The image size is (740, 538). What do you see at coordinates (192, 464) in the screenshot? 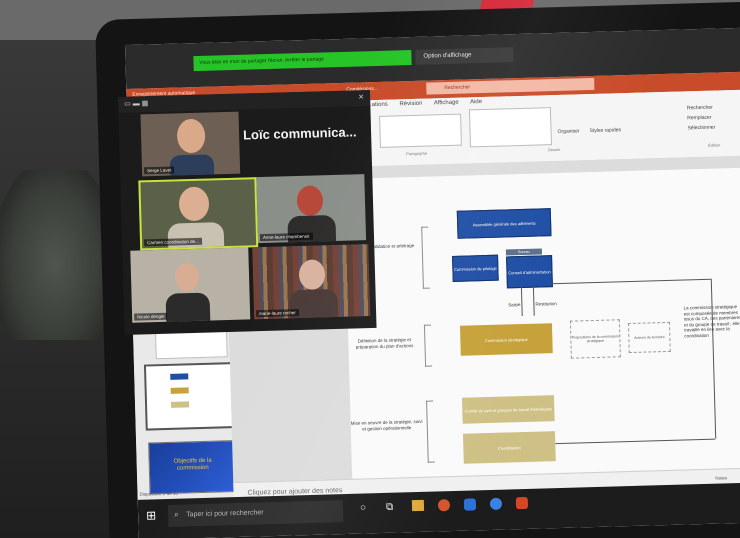
I see `thumb-title: Objectifs de la commission` at bounding box center [192, 464].